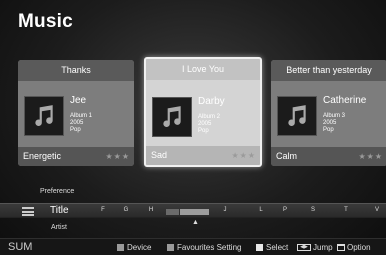  I want to click on select-hint: Select, so click(272, 247).